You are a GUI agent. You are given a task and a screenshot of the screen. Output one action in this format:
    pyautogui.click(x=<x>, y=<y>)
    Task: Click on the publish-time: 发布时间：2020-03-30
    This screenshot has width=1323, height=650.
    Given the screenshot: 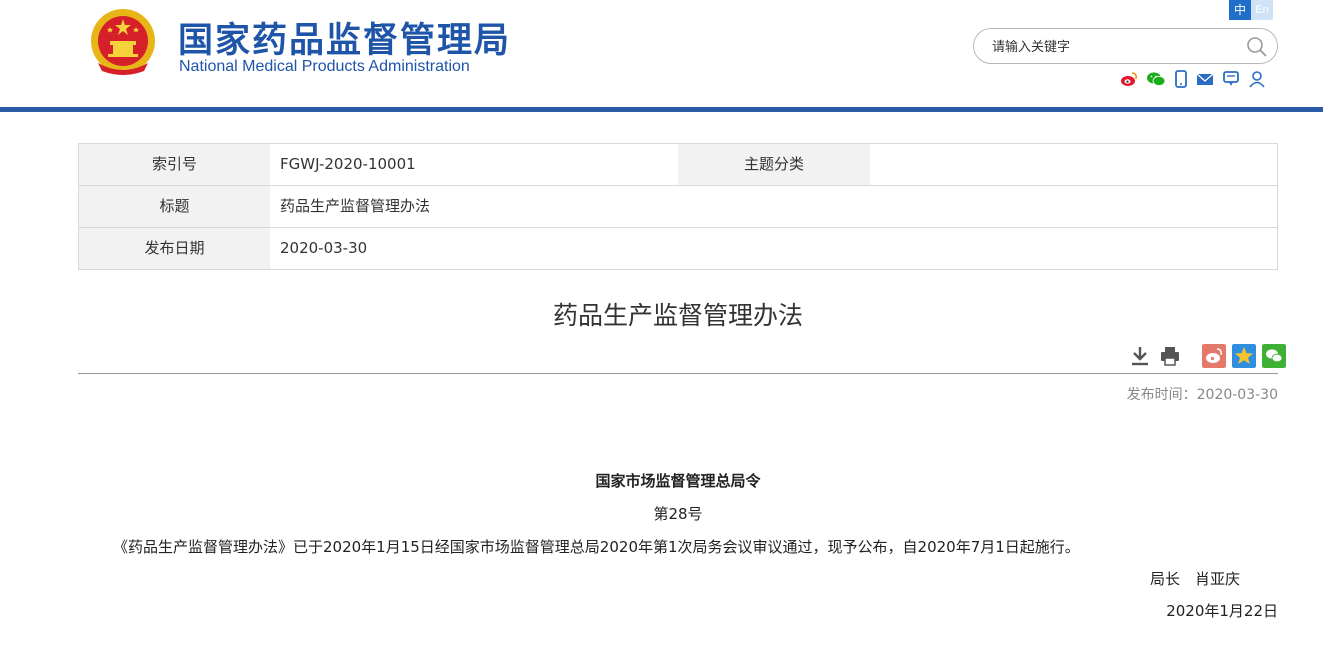 What is the action you would take?
    pyautogui.click(x=1202, y=395)
    